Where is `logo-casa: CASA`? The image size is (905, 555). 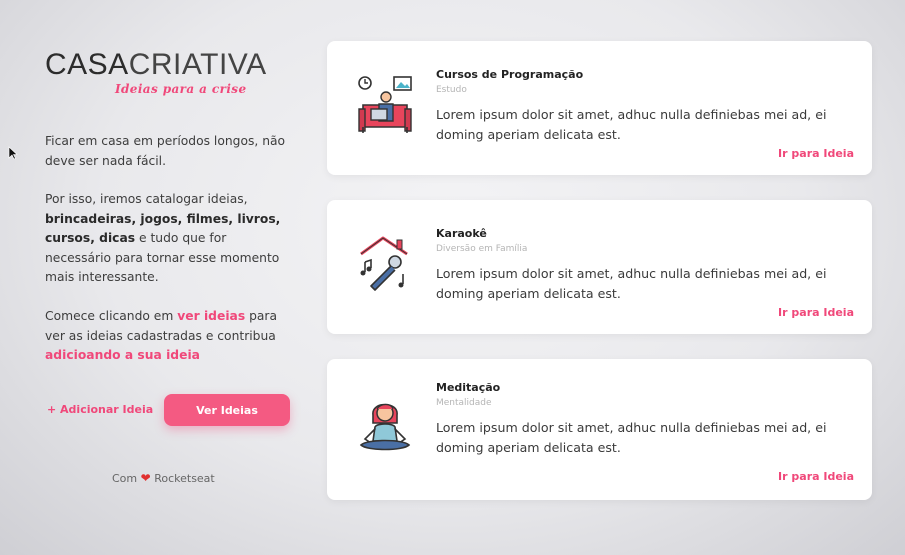
logo-casa: CASA is located at coordinates (87, 64).